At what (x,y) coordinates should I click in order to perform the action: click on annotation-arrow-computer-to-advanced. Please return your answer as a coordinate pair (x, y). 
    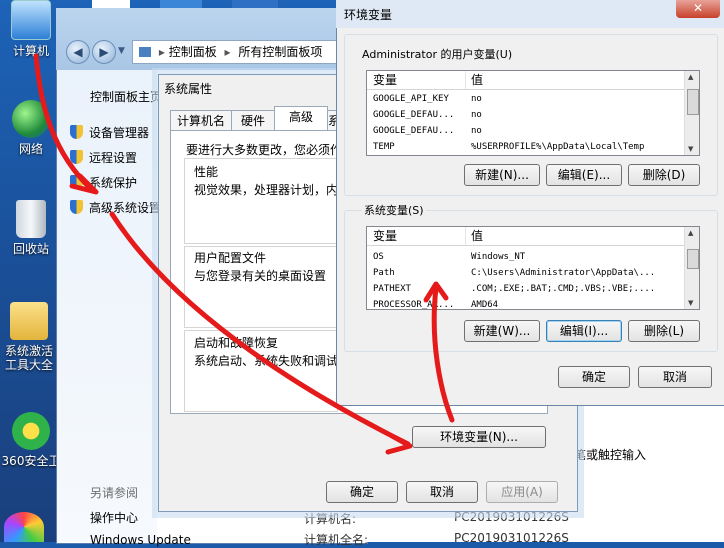
    Looking at the image, I should click on (64, 123).